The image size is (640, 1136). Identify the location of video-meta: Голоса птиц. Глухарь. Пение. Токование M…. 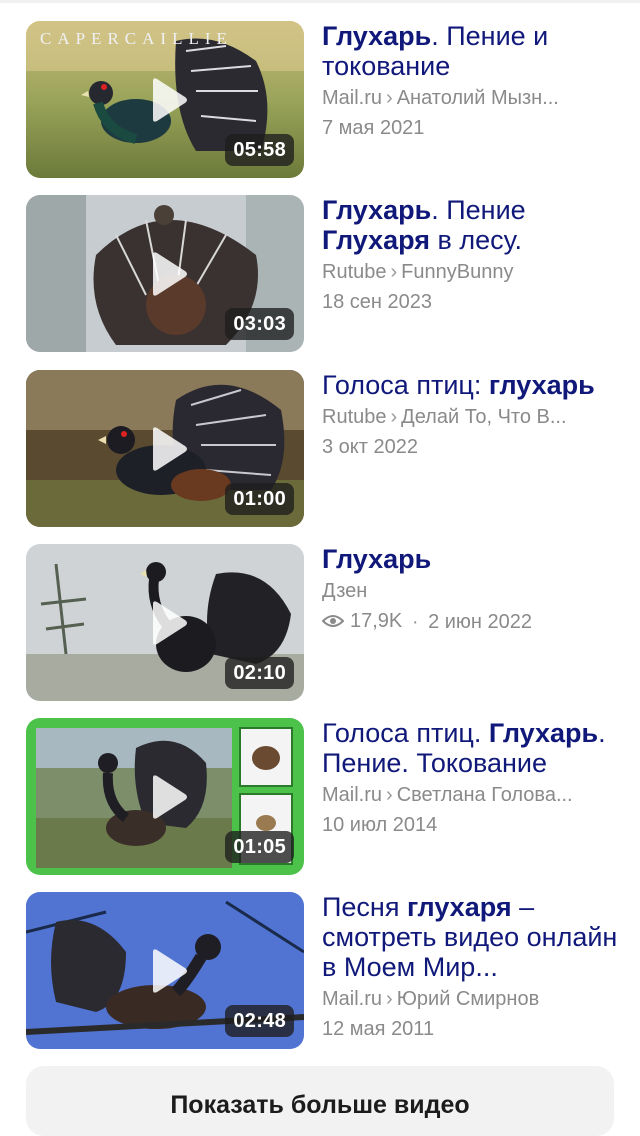
(474, 777).